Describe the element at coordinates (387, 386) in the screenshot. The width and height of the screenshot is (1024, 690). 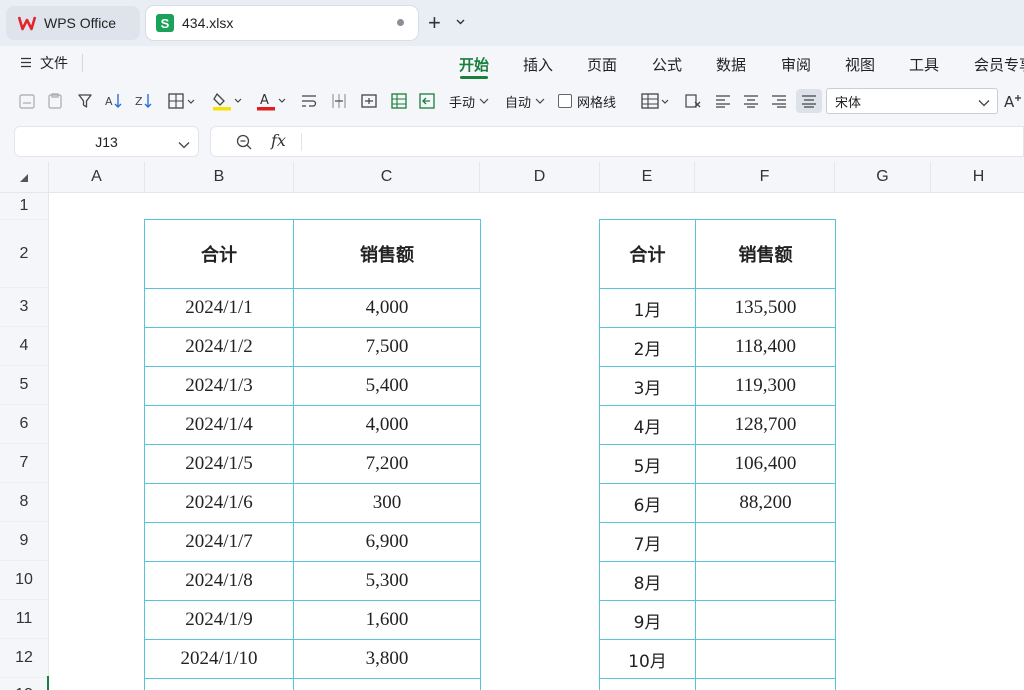
I see `sales-cell: 5,400` at that location.